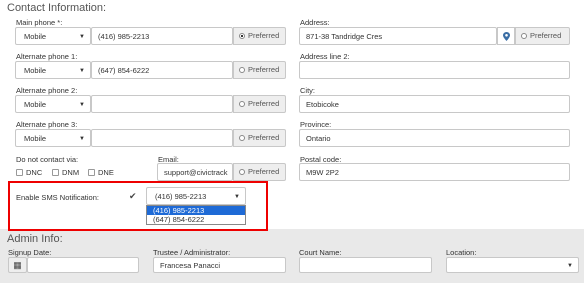 The height and width of the screenshot is (283, 584). Describe the element at coordinates (315, 22) in the screenshot. I see `address-label: Address:` at that location.